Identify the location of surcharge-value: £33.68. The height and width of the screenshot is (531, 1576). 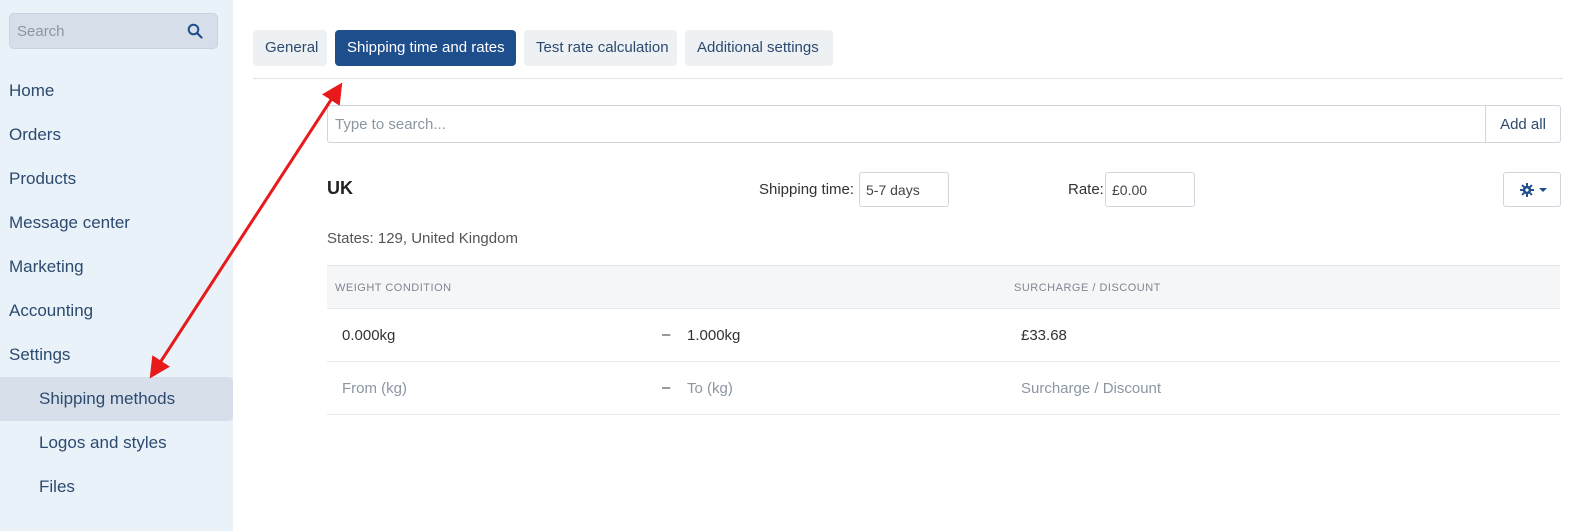
(1044, 335).